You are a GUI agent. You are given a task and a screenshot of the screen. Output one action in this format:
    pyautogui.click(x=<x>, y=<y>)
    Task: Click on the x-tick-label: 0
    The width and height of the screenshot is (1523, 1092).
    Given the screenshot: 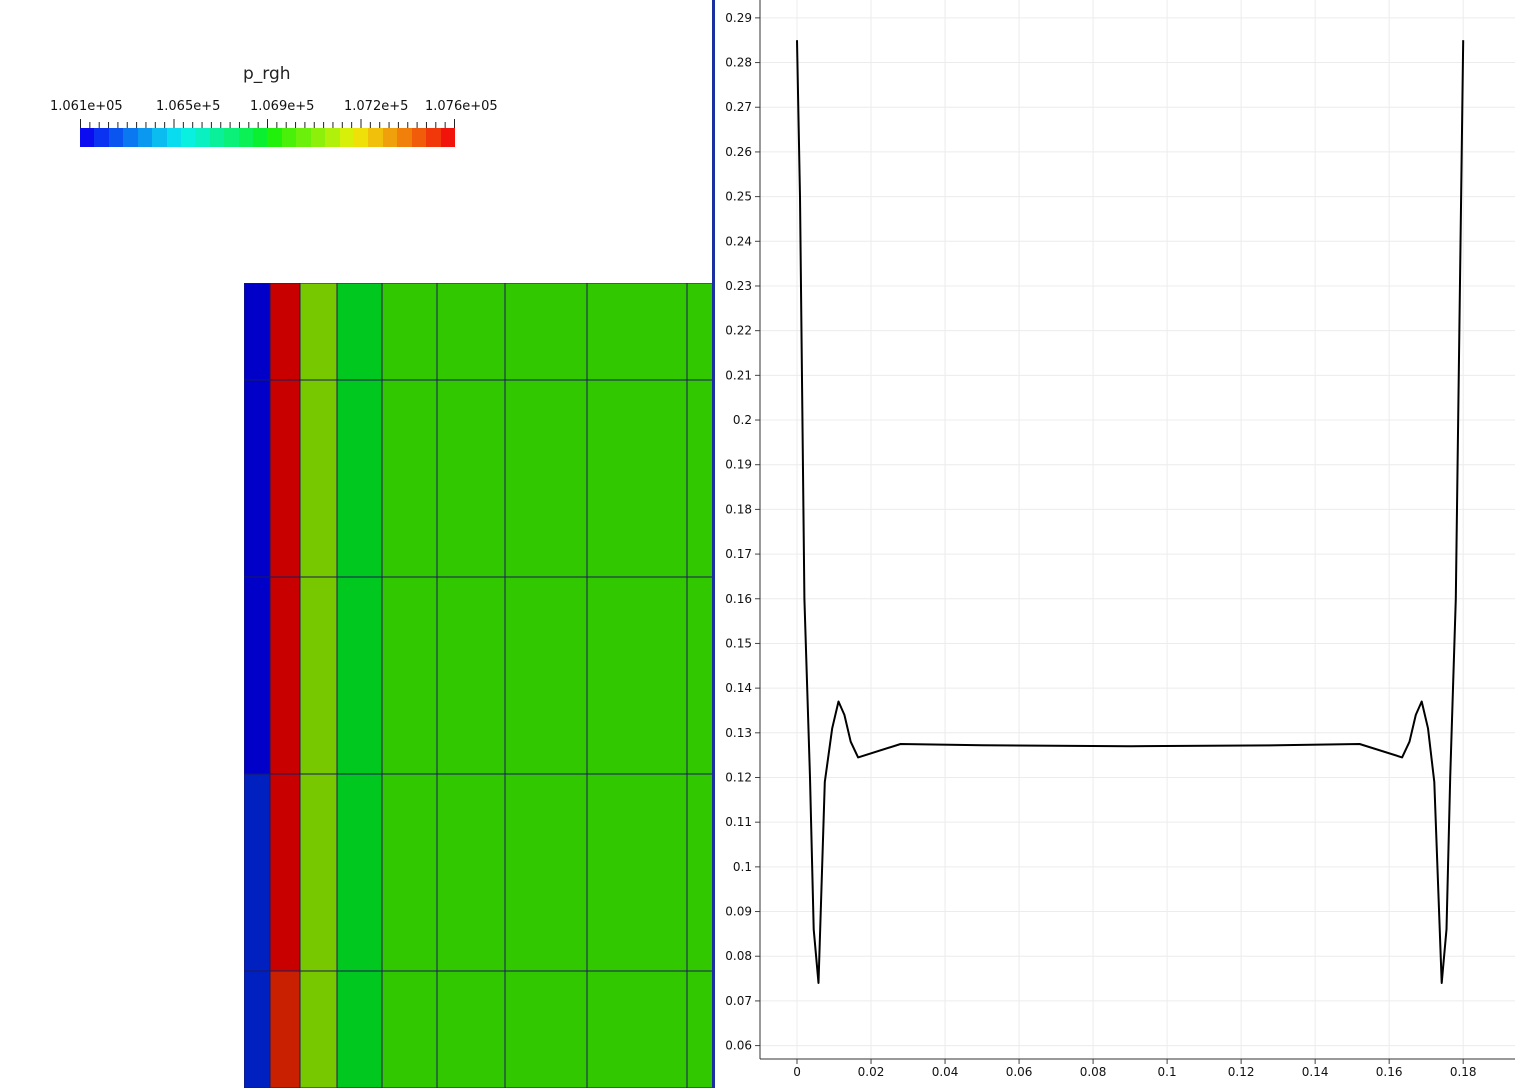 What is the action you would take?
    pyautogui.click(x=797, y=1072)
    